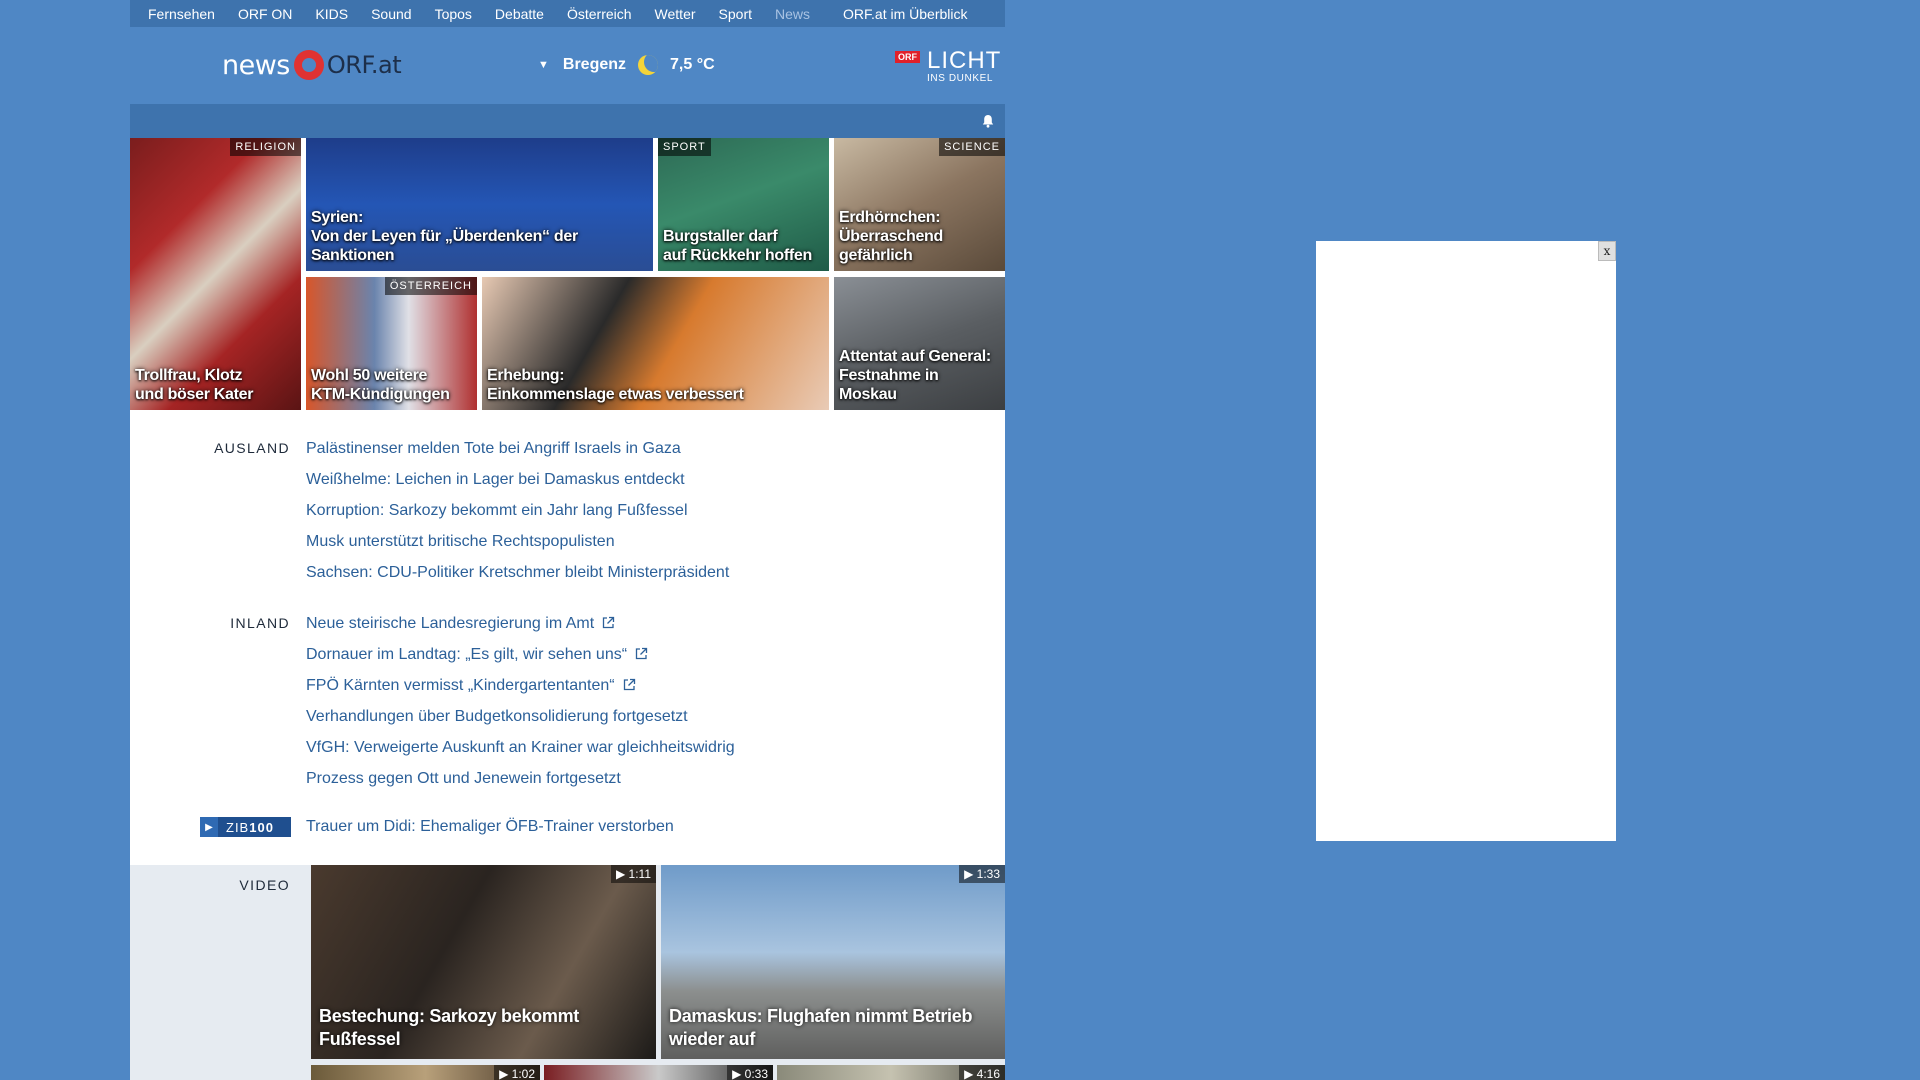 The height and width of the screenshot is (1080, 1920). What do you see at coordinates (517, 1072) in the screenshot?
I see `video-duration: ▶ 1:02` at bounding box center [517, 1072].